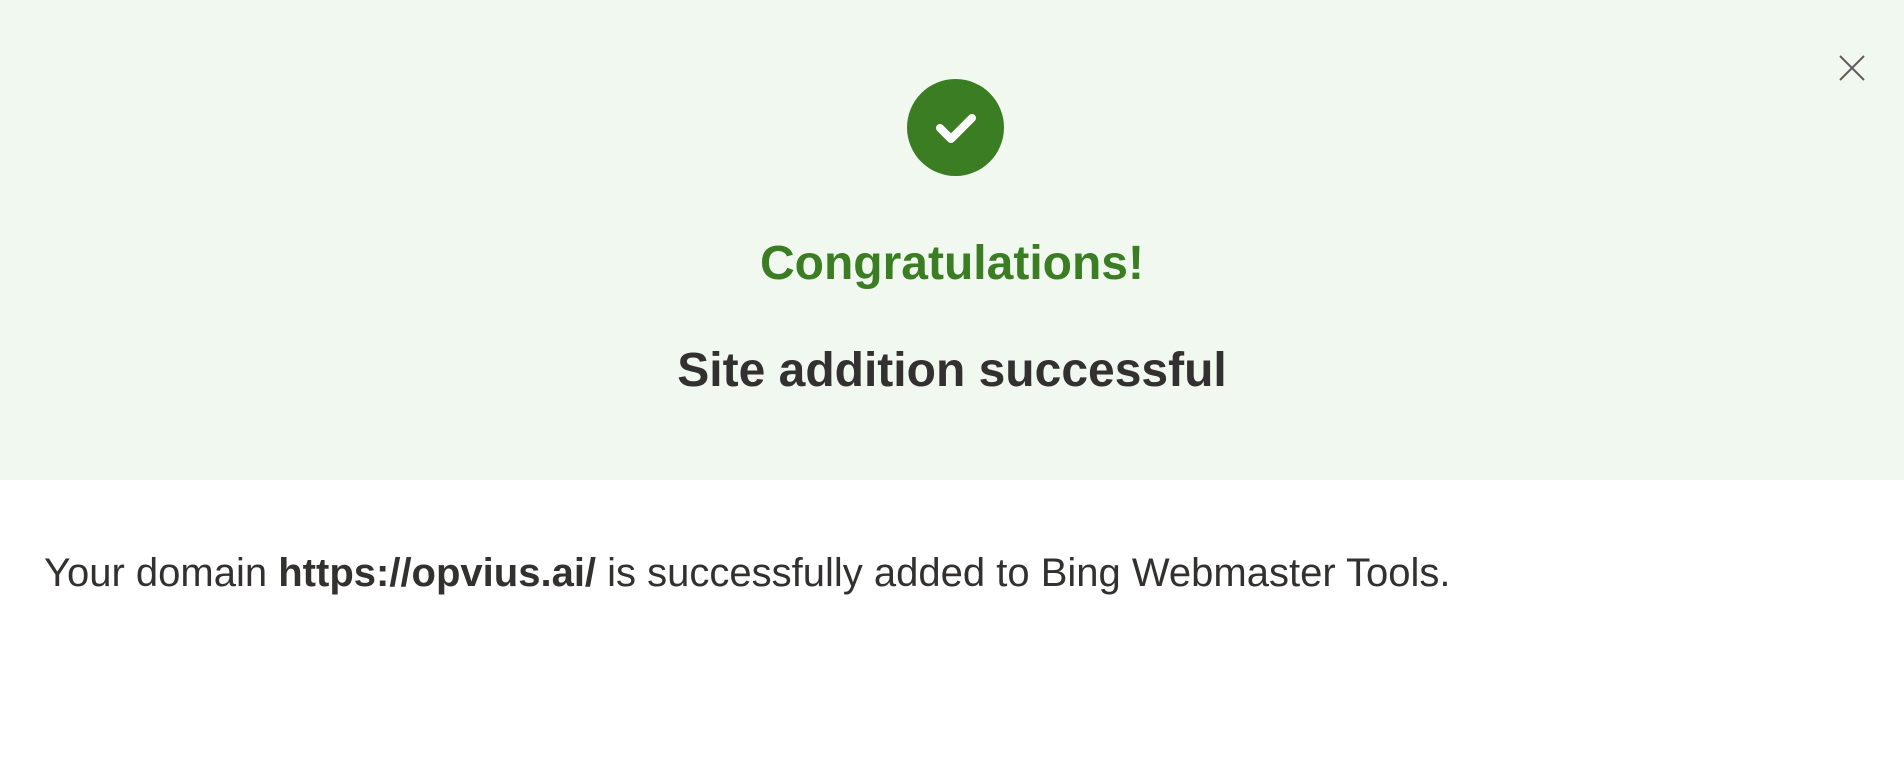 This screenshot has width=1904, height=778. I want to click on message-prefix: Your domain, so click(161, 573).